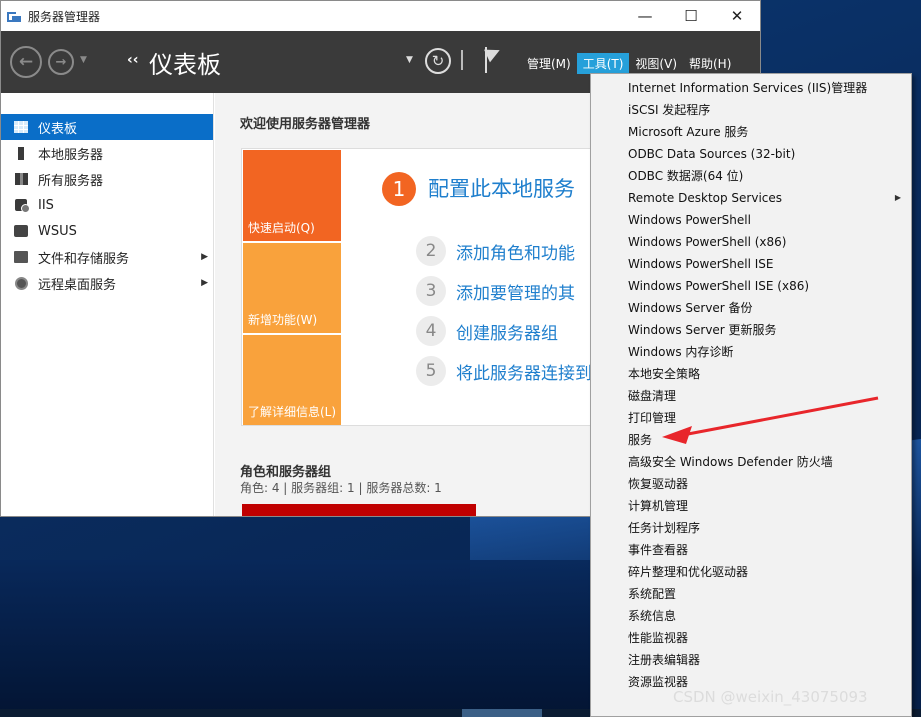  I want to click on tools-menu-item: Windows PowerShell ISE (x86), so click(718, 286).